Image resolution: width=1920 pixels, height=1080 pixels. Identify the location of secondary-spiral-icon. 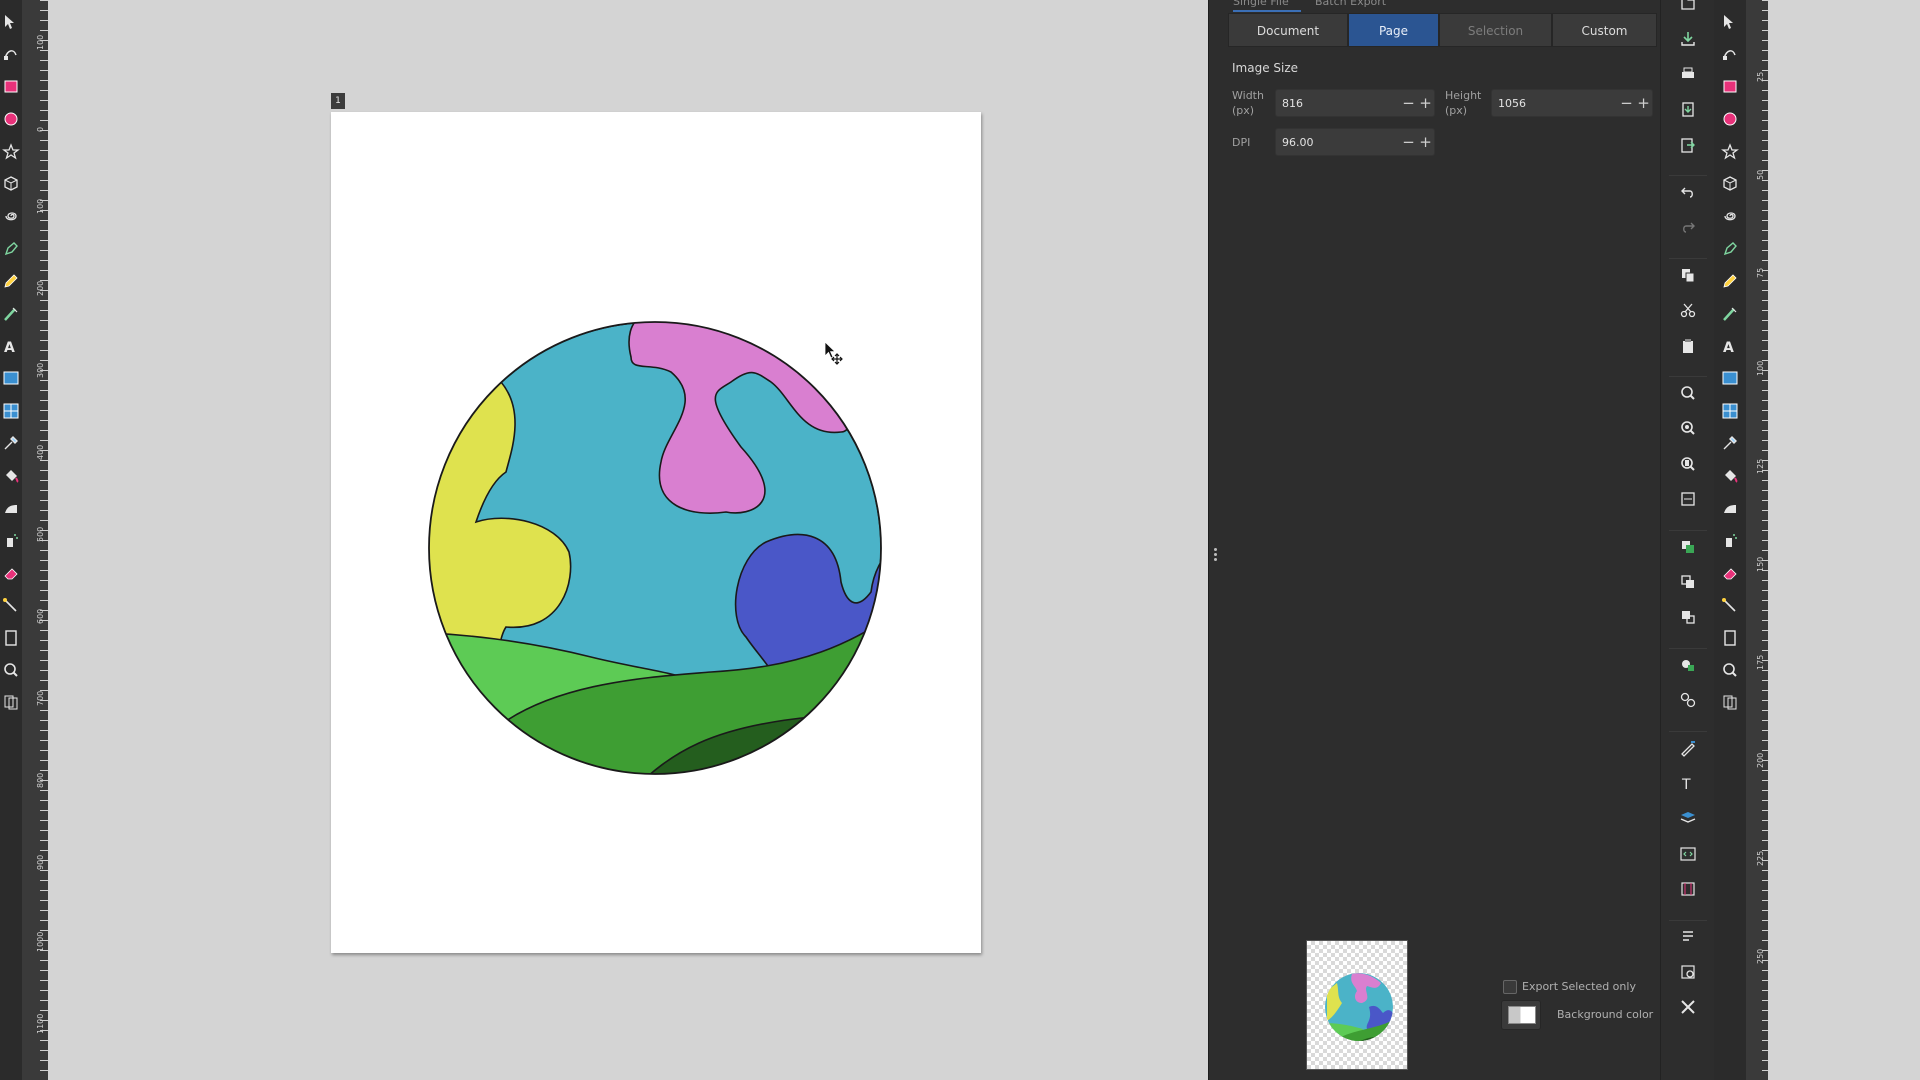
(1730, 216).